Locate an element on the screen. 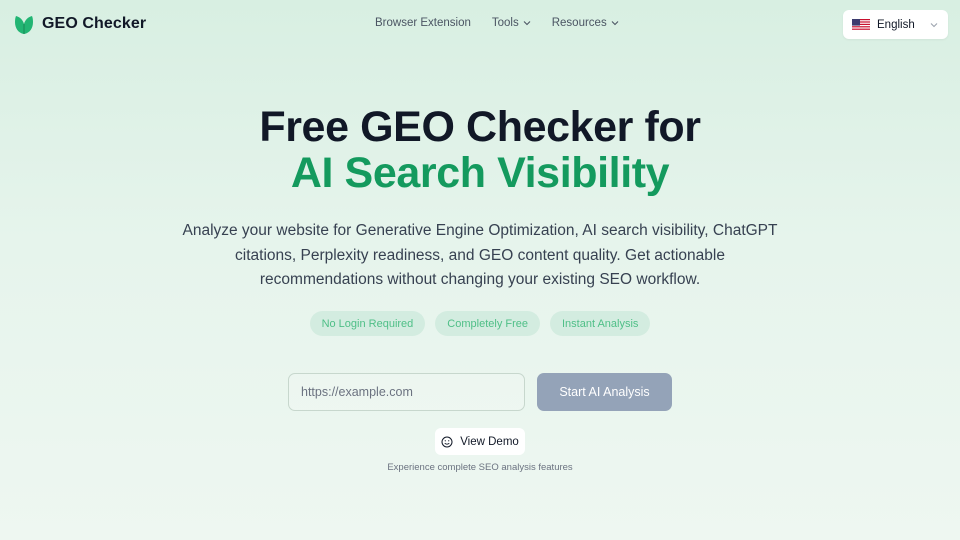  brand-name: GEO Checker is located at coordinates (94, 23).